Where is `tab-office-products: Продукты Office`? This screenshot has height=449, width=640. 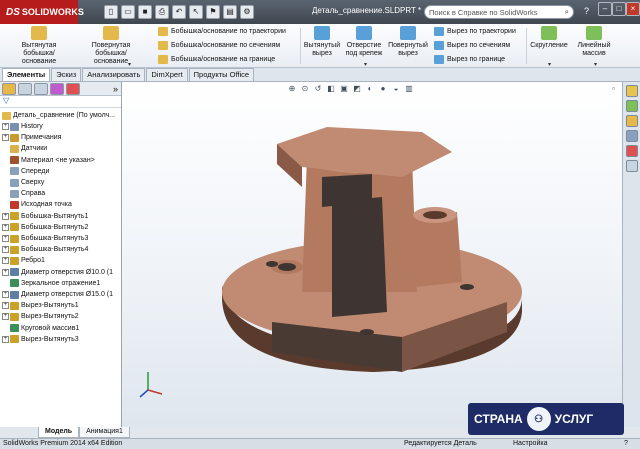 tab-office-products: Продукты Office is located at coordinates (221, 74).